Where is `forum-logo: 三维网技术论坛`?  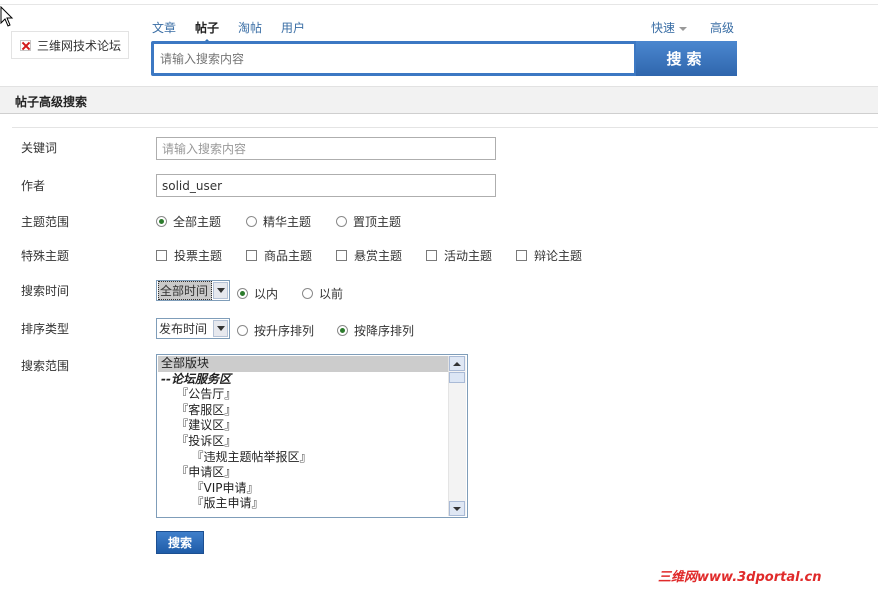
forum-logo: 三维网技术论坛 is located at coordinates (70, 45).